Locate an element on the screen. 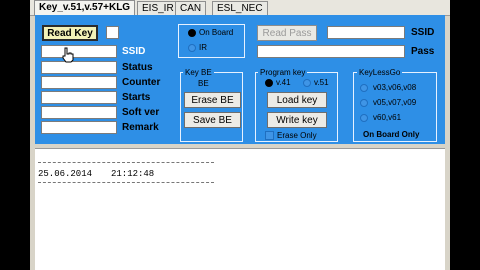 The height and width of the screenshot is (270, 480). write-key-button: Write key is located at coordinates (297, 120).